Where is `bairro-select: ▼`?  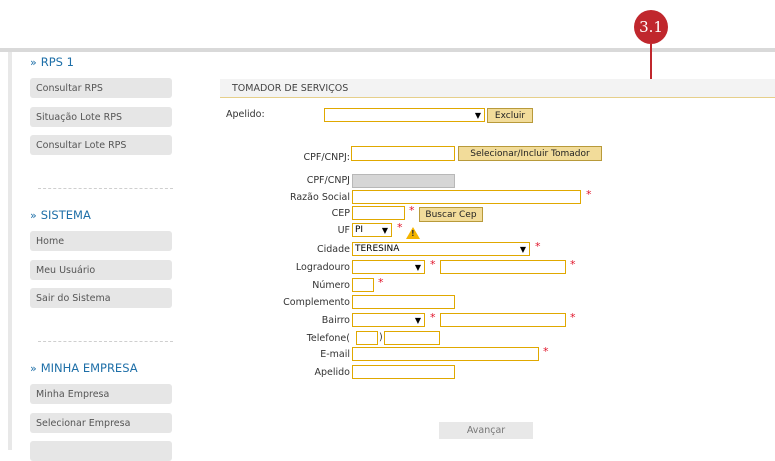
bairro-select: ▼ is located at coordinates (388, 320).